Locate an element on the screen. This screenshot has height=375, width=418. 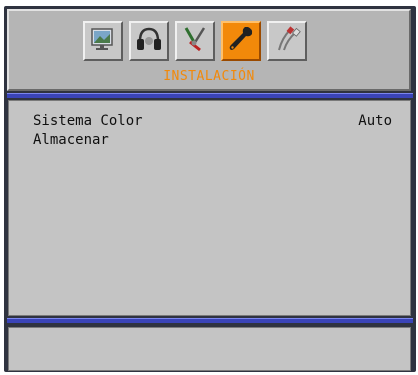
separator-top is located at coordinates (210, 95).